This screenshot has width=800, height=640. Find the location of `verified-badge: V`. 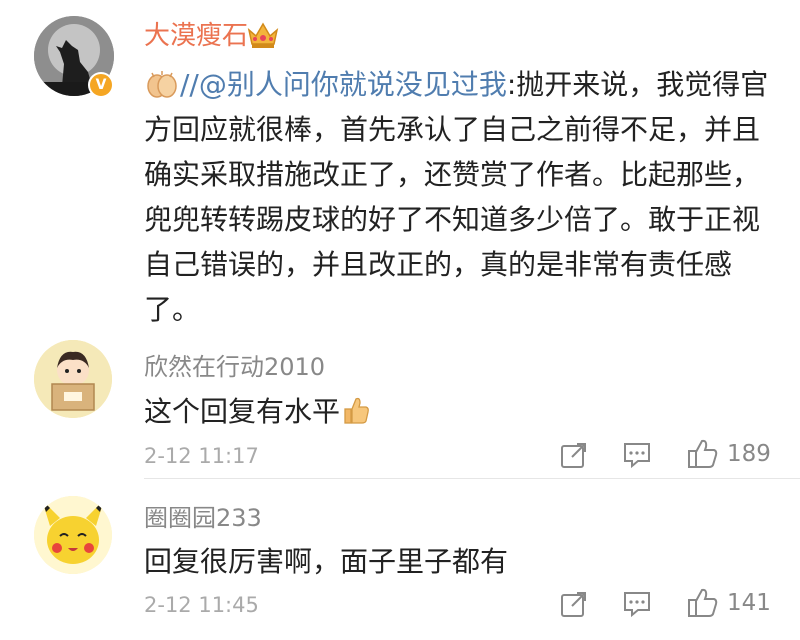

verified-badge: V is located at coordinates (101, 85).